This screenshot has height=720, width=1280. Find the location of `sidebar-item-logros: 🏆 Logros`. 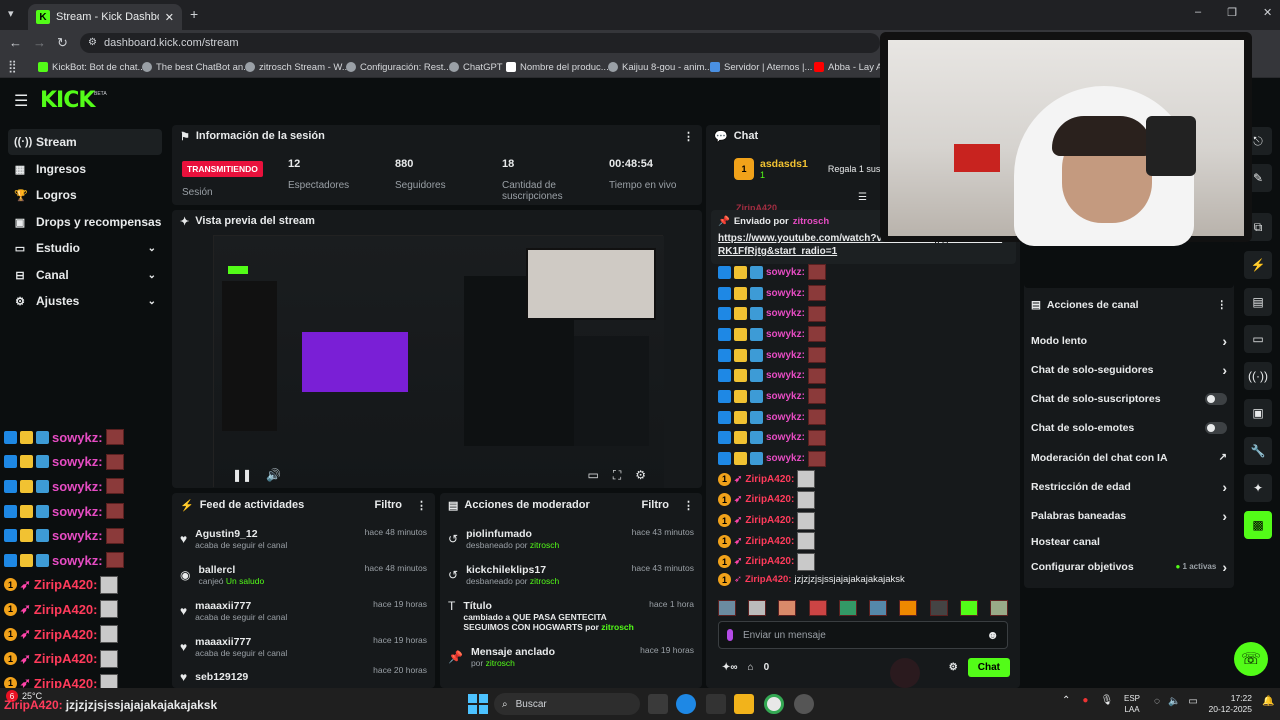

sidebar-item-logros: 🏆 Logros is located at coordinates (85, 195).